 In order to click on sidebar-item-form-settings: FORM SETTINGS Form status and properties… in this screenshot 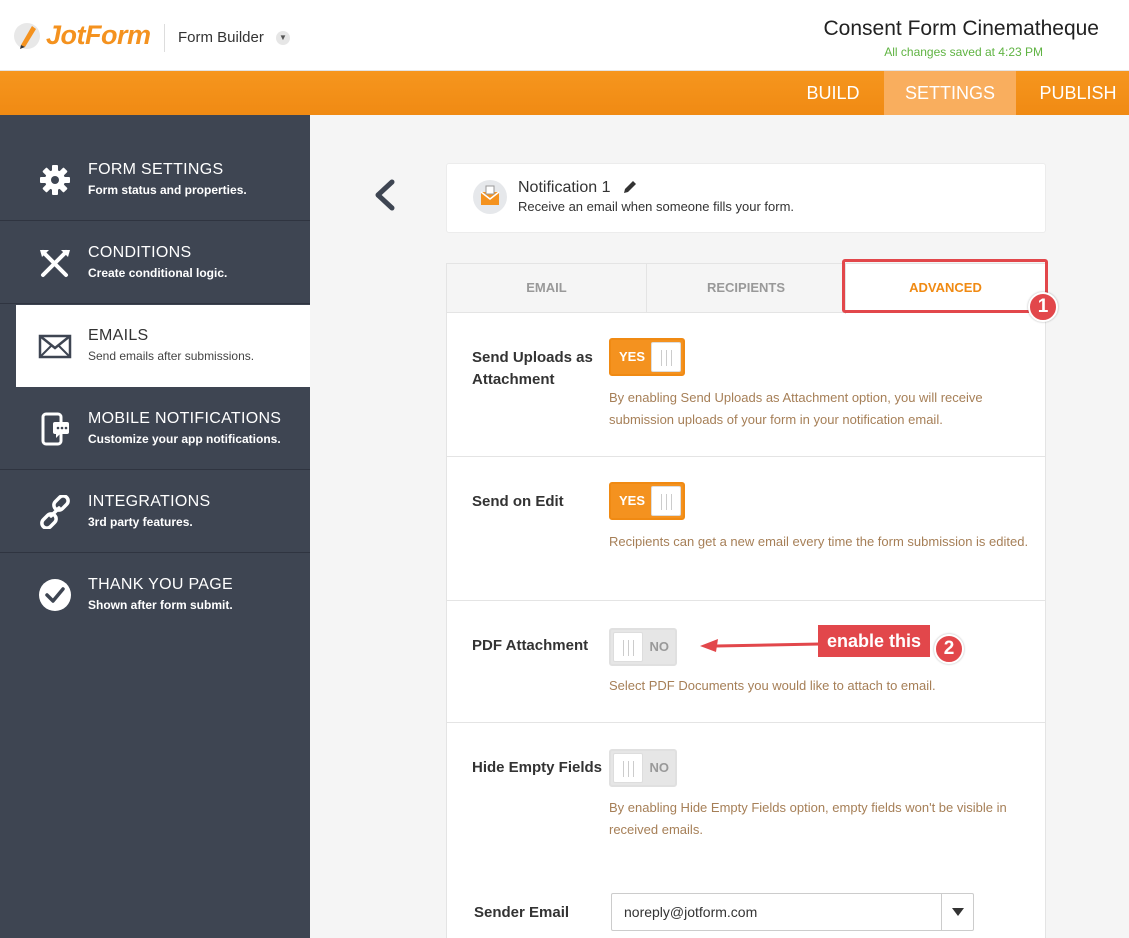, I will do `click(155, 180)`.